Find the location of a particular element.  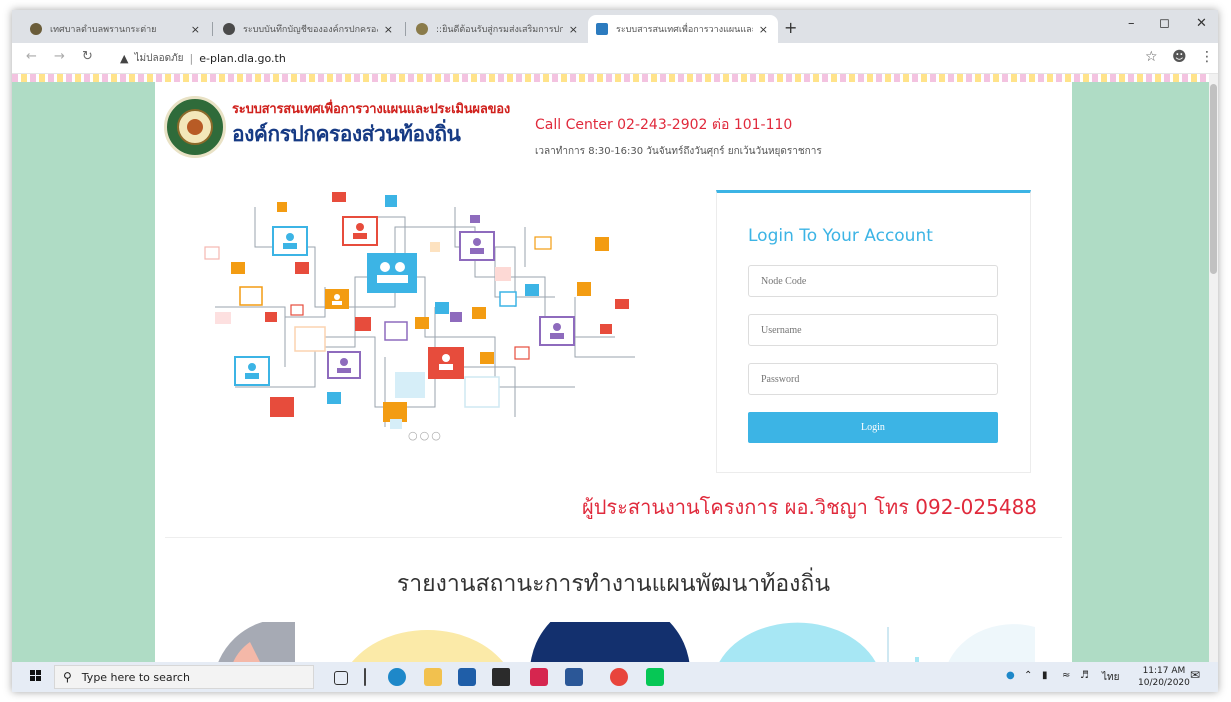

section-divider is located at coordinates (613, 537).